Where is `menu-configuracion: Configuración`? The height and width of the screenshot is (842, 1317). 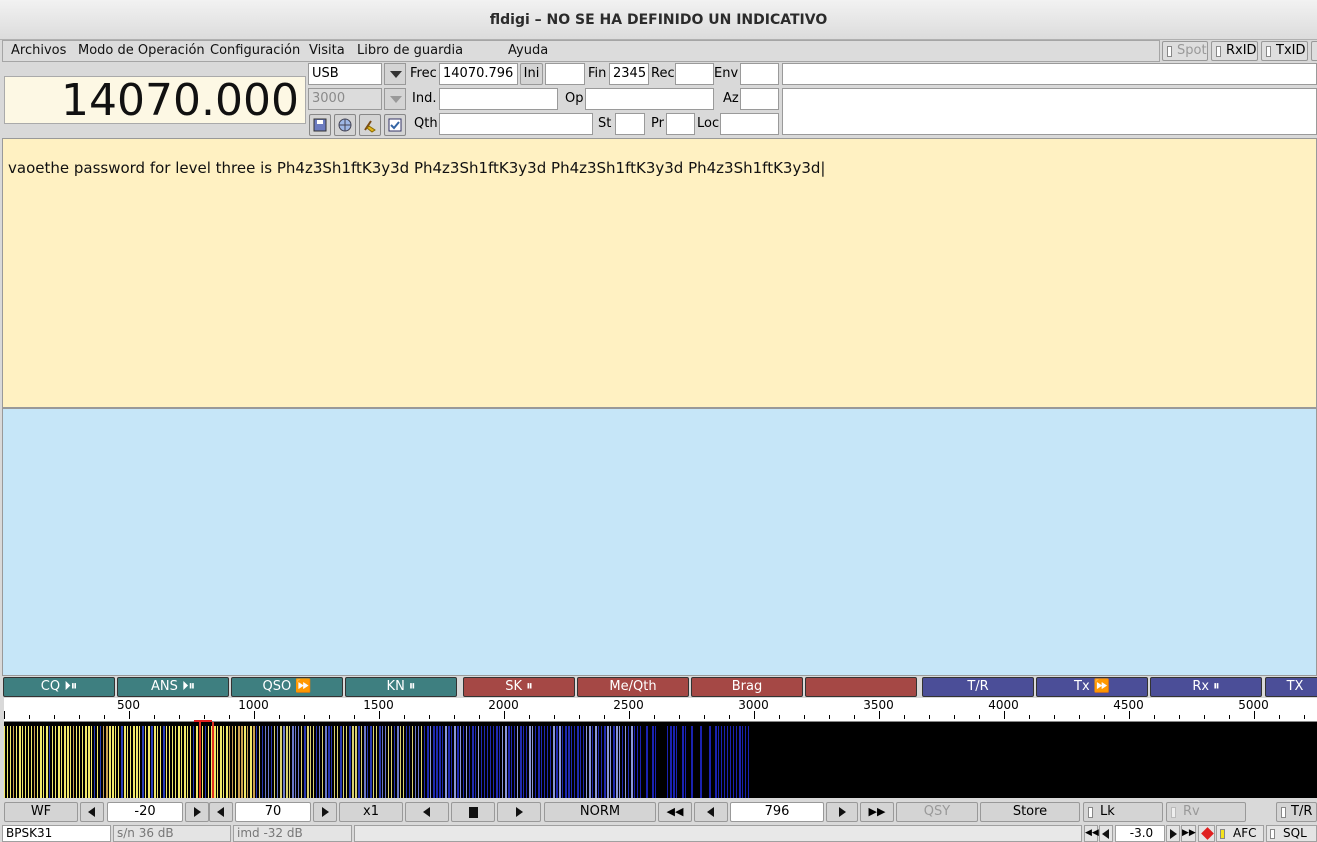
menu-configuracion: Configuración is located at coordinates (255, 50).